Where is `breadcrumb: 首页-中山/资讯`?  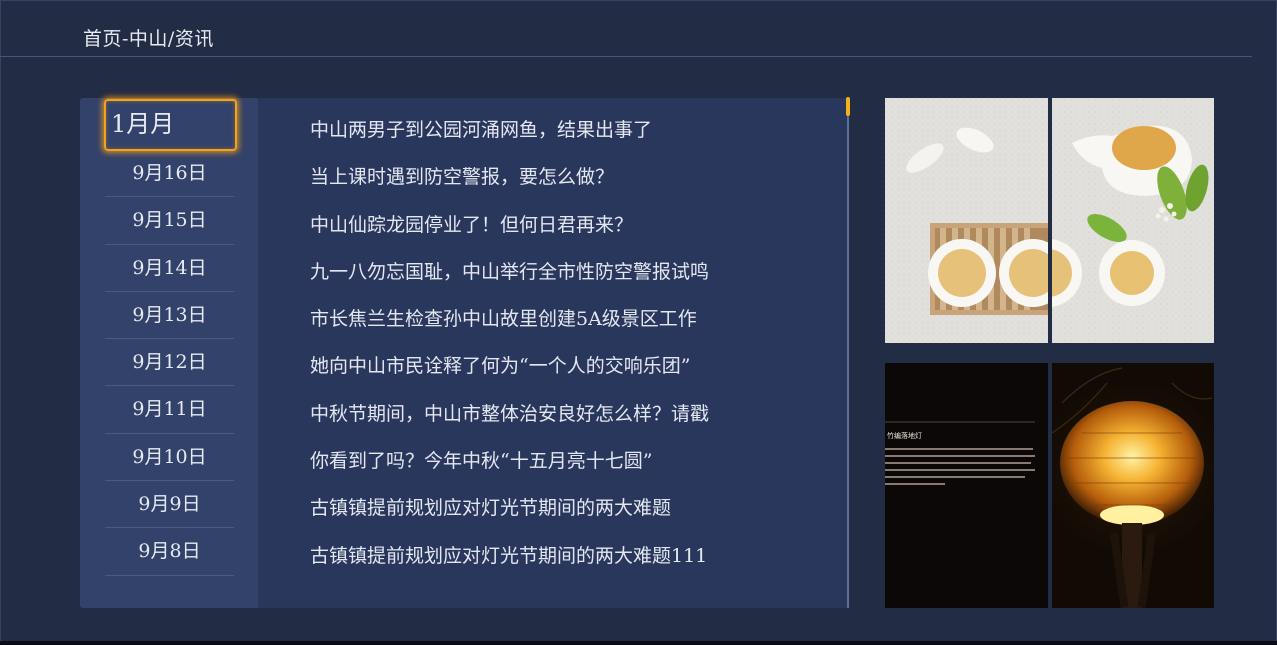 breadcrumb: 首页-中山/资讯 is located at coordinates (148, 39).